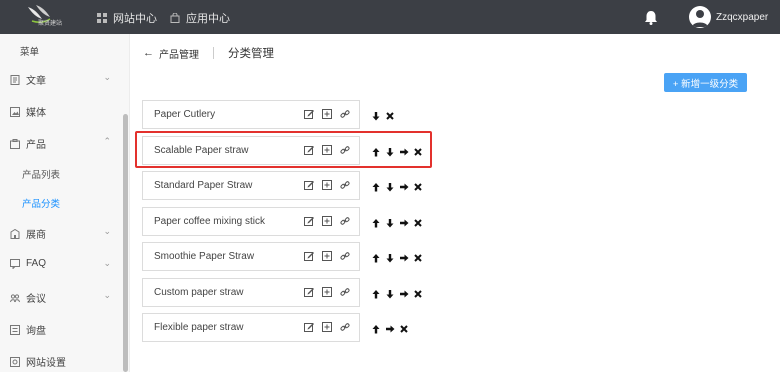 The width and height of the screenshot is (780, 372). I want to click on sidebar-scrollbar, so click(125, 243).